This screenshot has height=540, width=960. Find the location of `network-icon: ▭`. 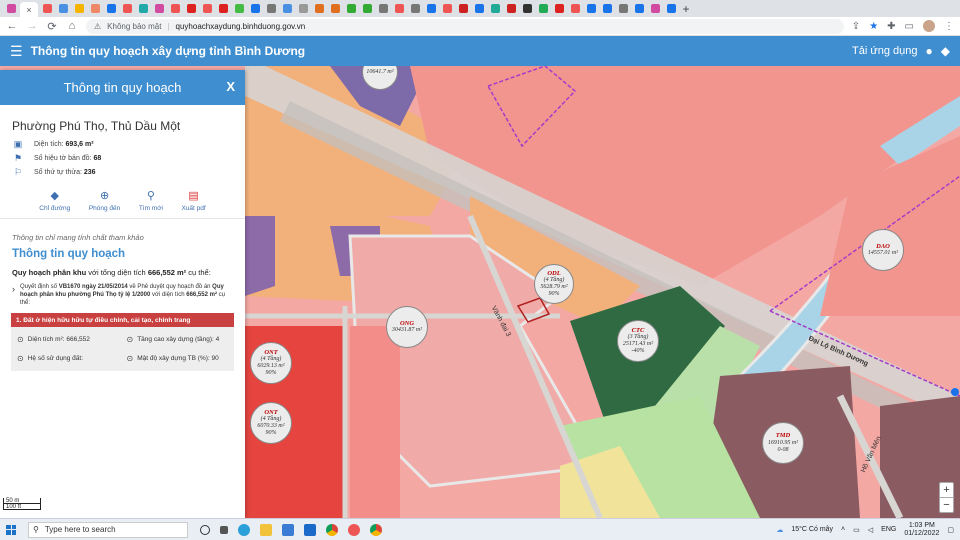

network-icon: ▭ is located at coordinates (856, 530).